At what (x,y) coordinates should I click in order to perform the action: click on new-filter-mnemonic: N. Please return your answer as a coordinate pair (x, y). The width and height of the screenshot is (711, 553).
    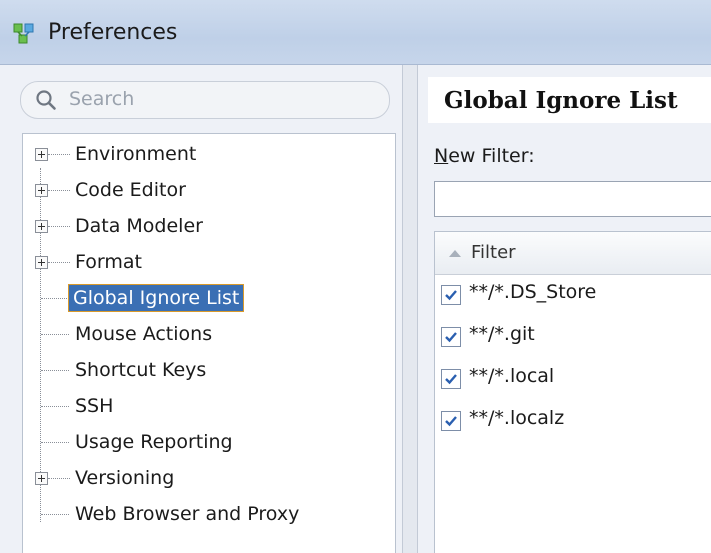
    Looking at the image, I should click on (441, 156).